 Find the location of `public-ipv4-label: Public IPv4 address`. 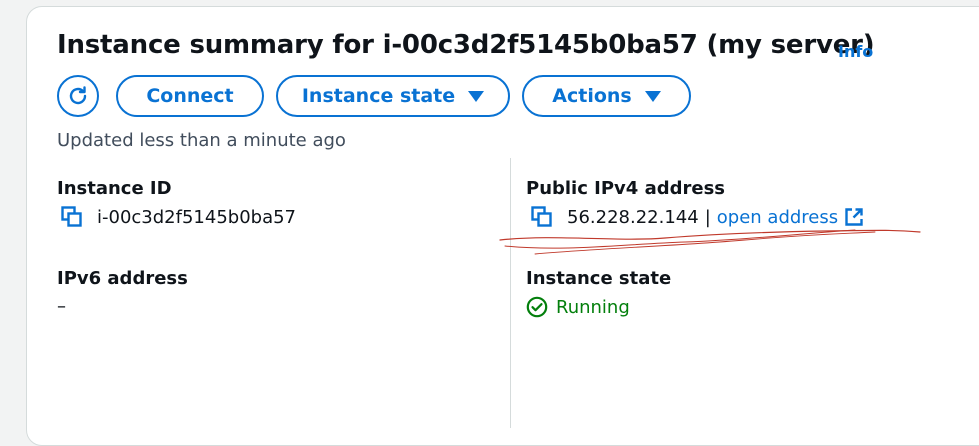

public-ipv4-label: Public IPv4 address is located at coordinates (626, 188).